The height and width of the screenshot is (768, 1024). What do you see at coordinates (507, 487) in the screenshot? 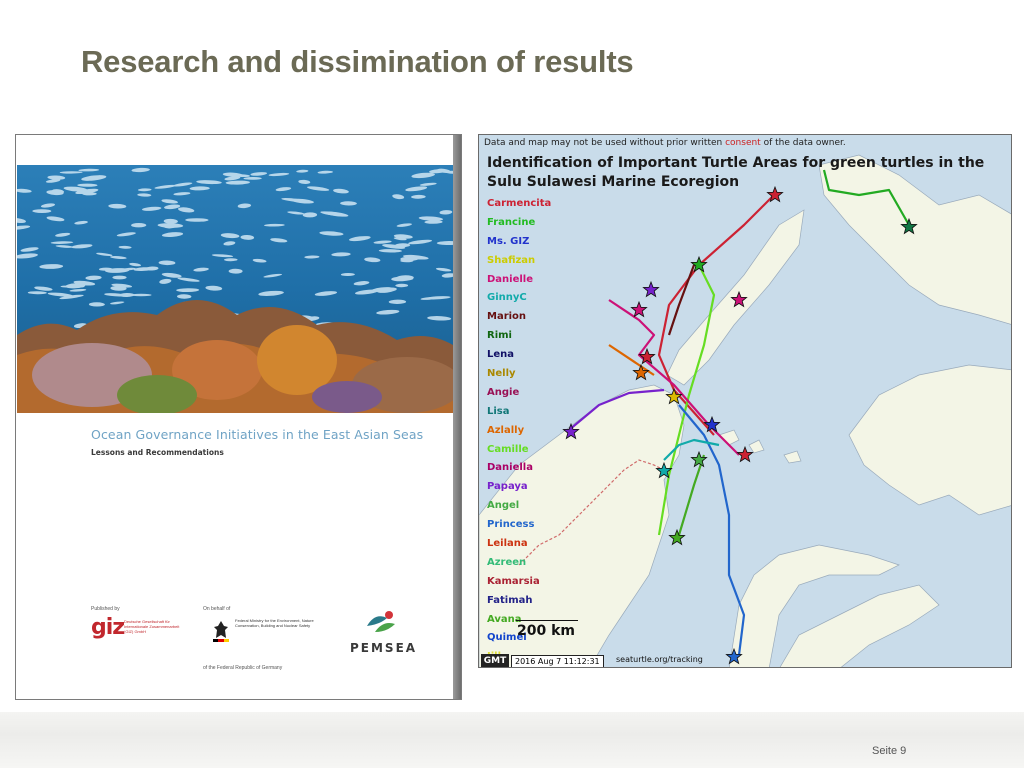
I see `legend-item: Papaya` at bounding box center [507, 487].